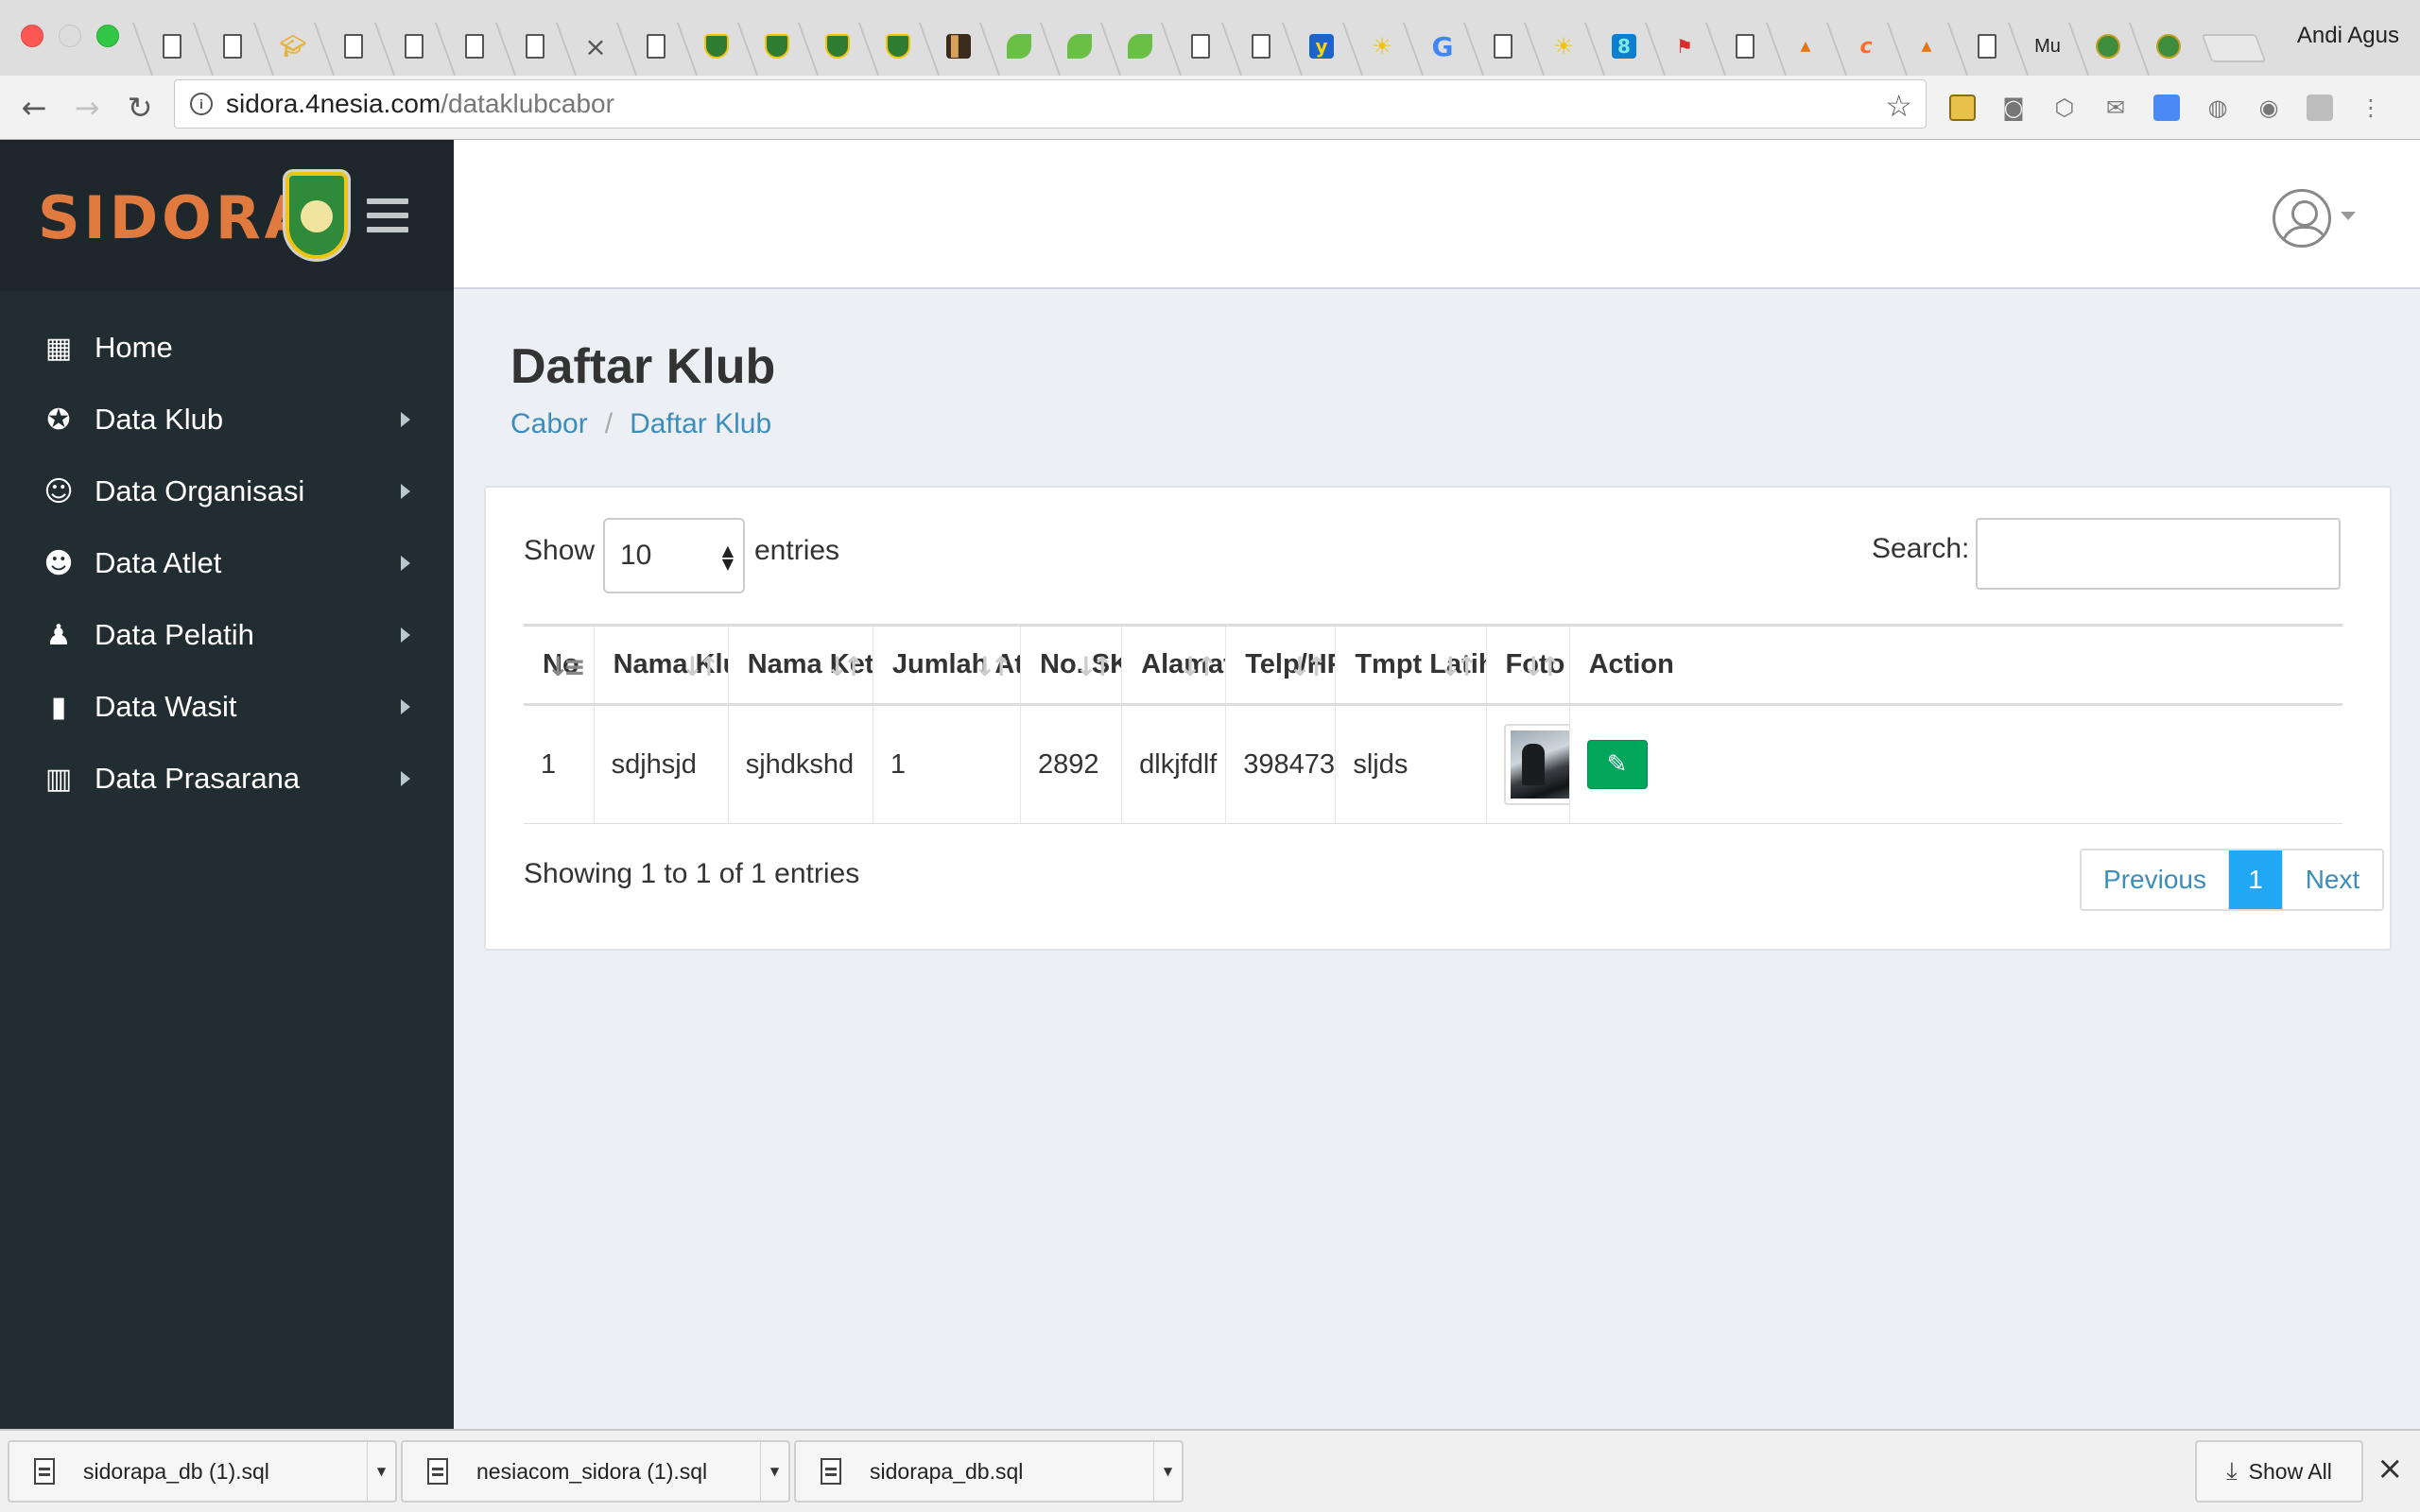 The image size is (2420, 1512). What do you see at coordinates (1563, 46) in the screenshot?
I see `lightbulb-icon: ☀︎` at bounding box center [1563, 46].